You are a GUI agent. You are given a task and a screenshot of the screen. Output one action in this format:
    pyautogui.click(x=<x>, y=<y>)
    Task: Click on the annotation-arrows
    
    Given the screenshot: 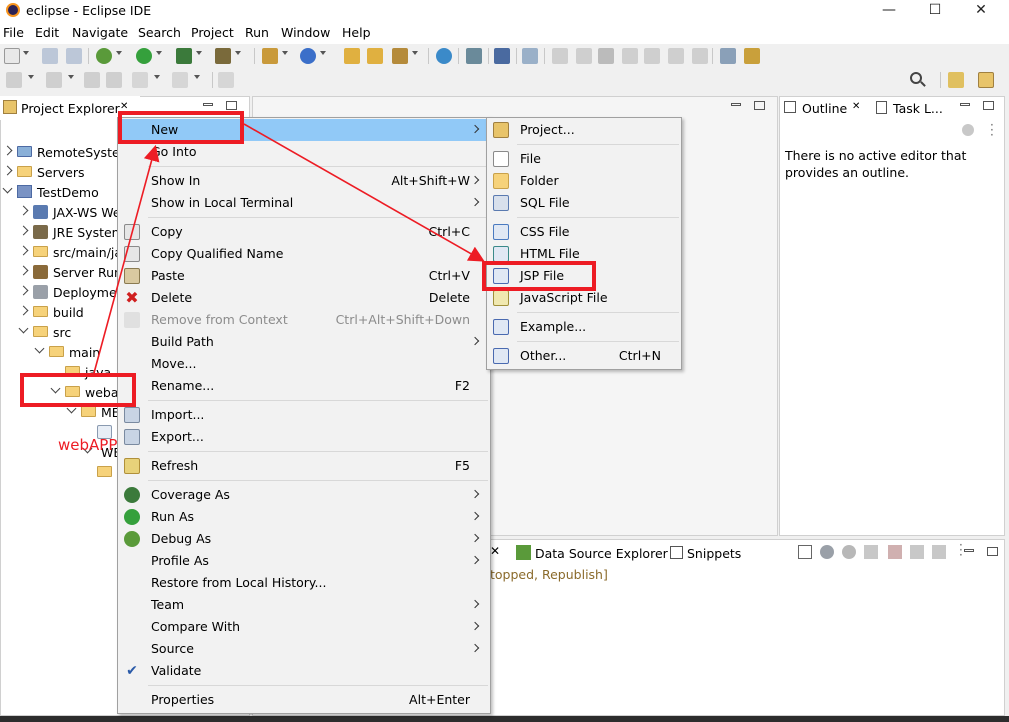 What is the action you would take?
    pyautogui.click(x=289, y=248)
    